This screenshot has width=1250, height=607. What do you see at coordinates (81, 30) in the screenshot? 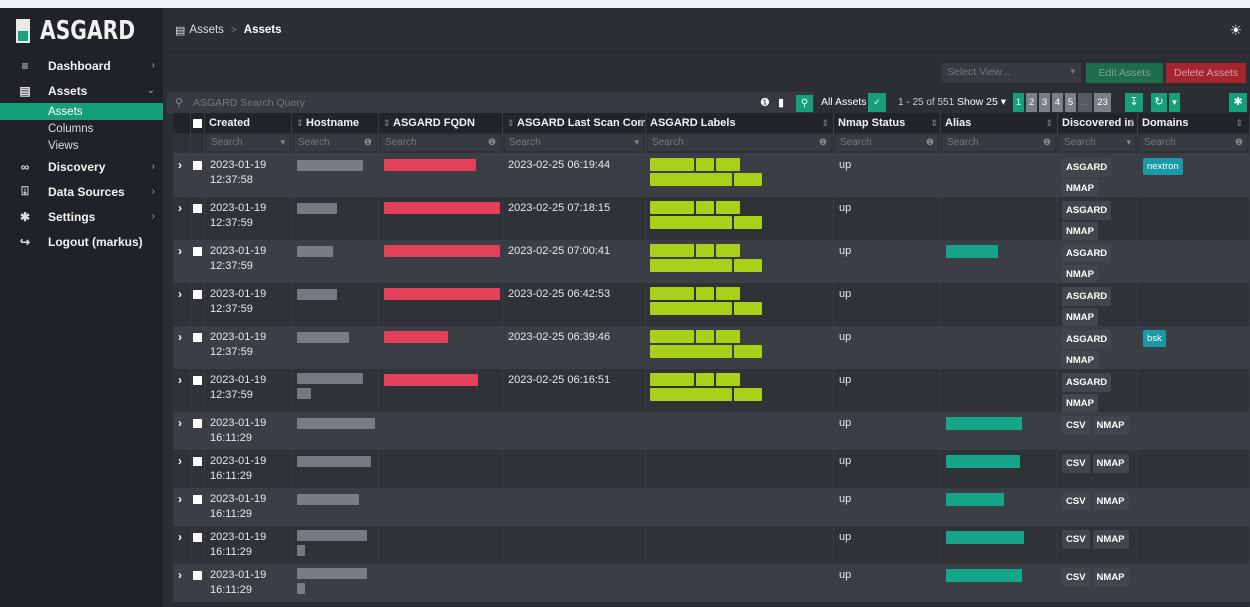
I see `brand: ASGARD` at bounding box center [81, 30].